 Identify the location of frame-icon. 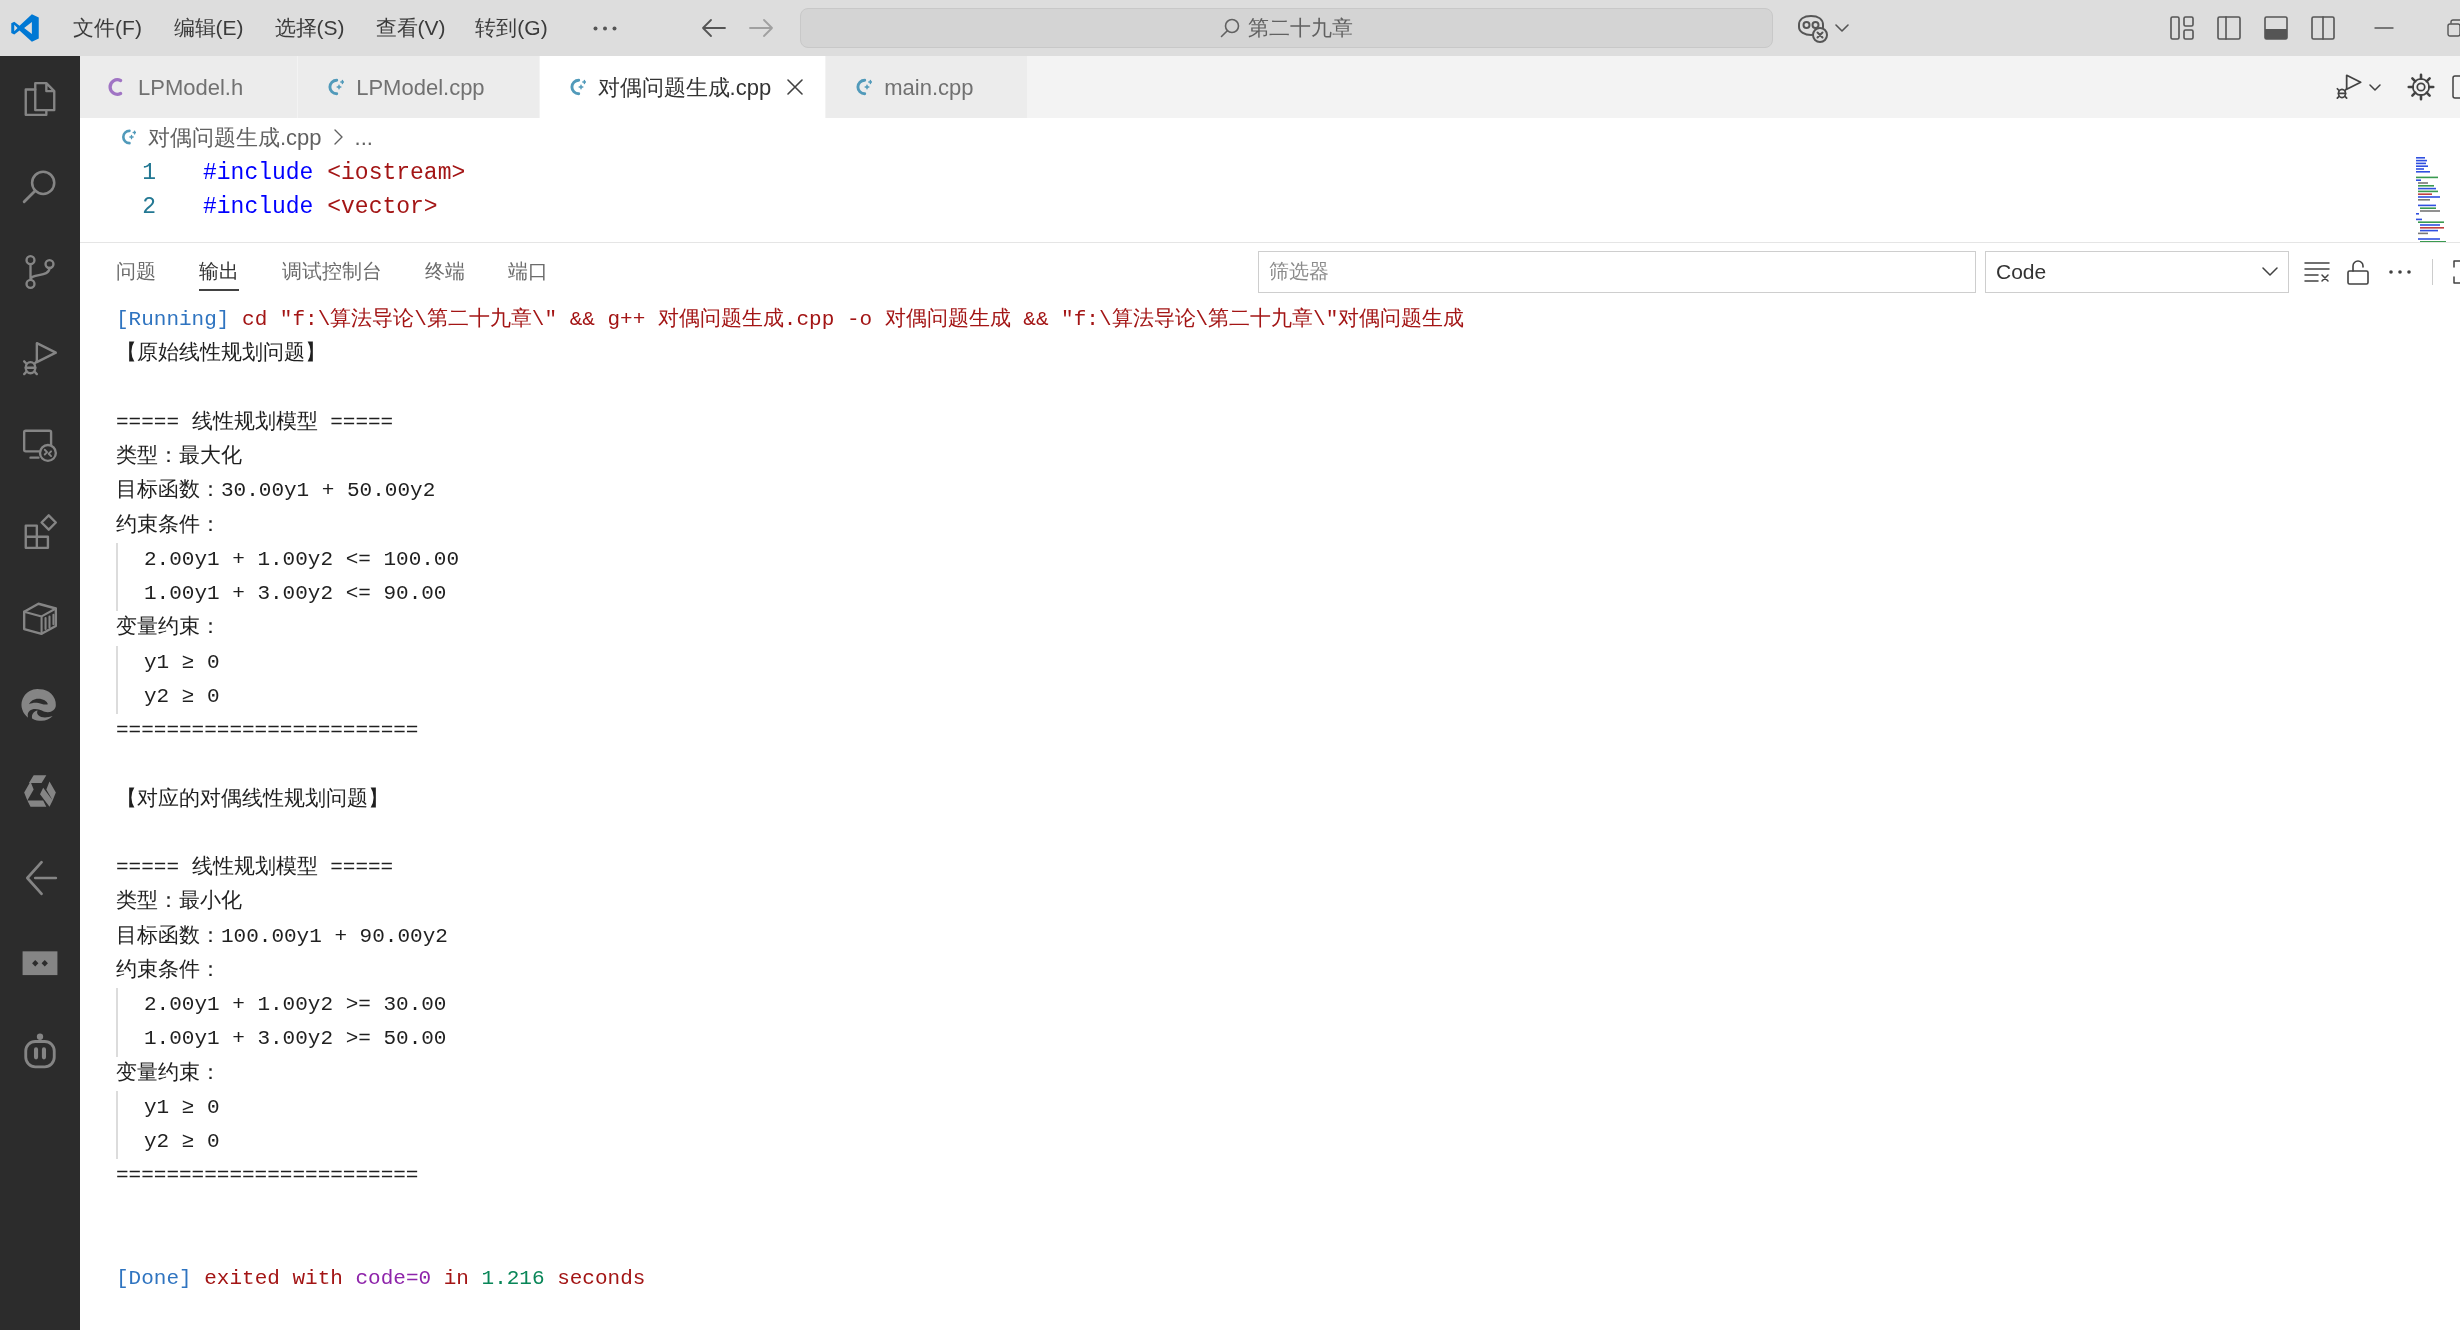
(2456, 87).